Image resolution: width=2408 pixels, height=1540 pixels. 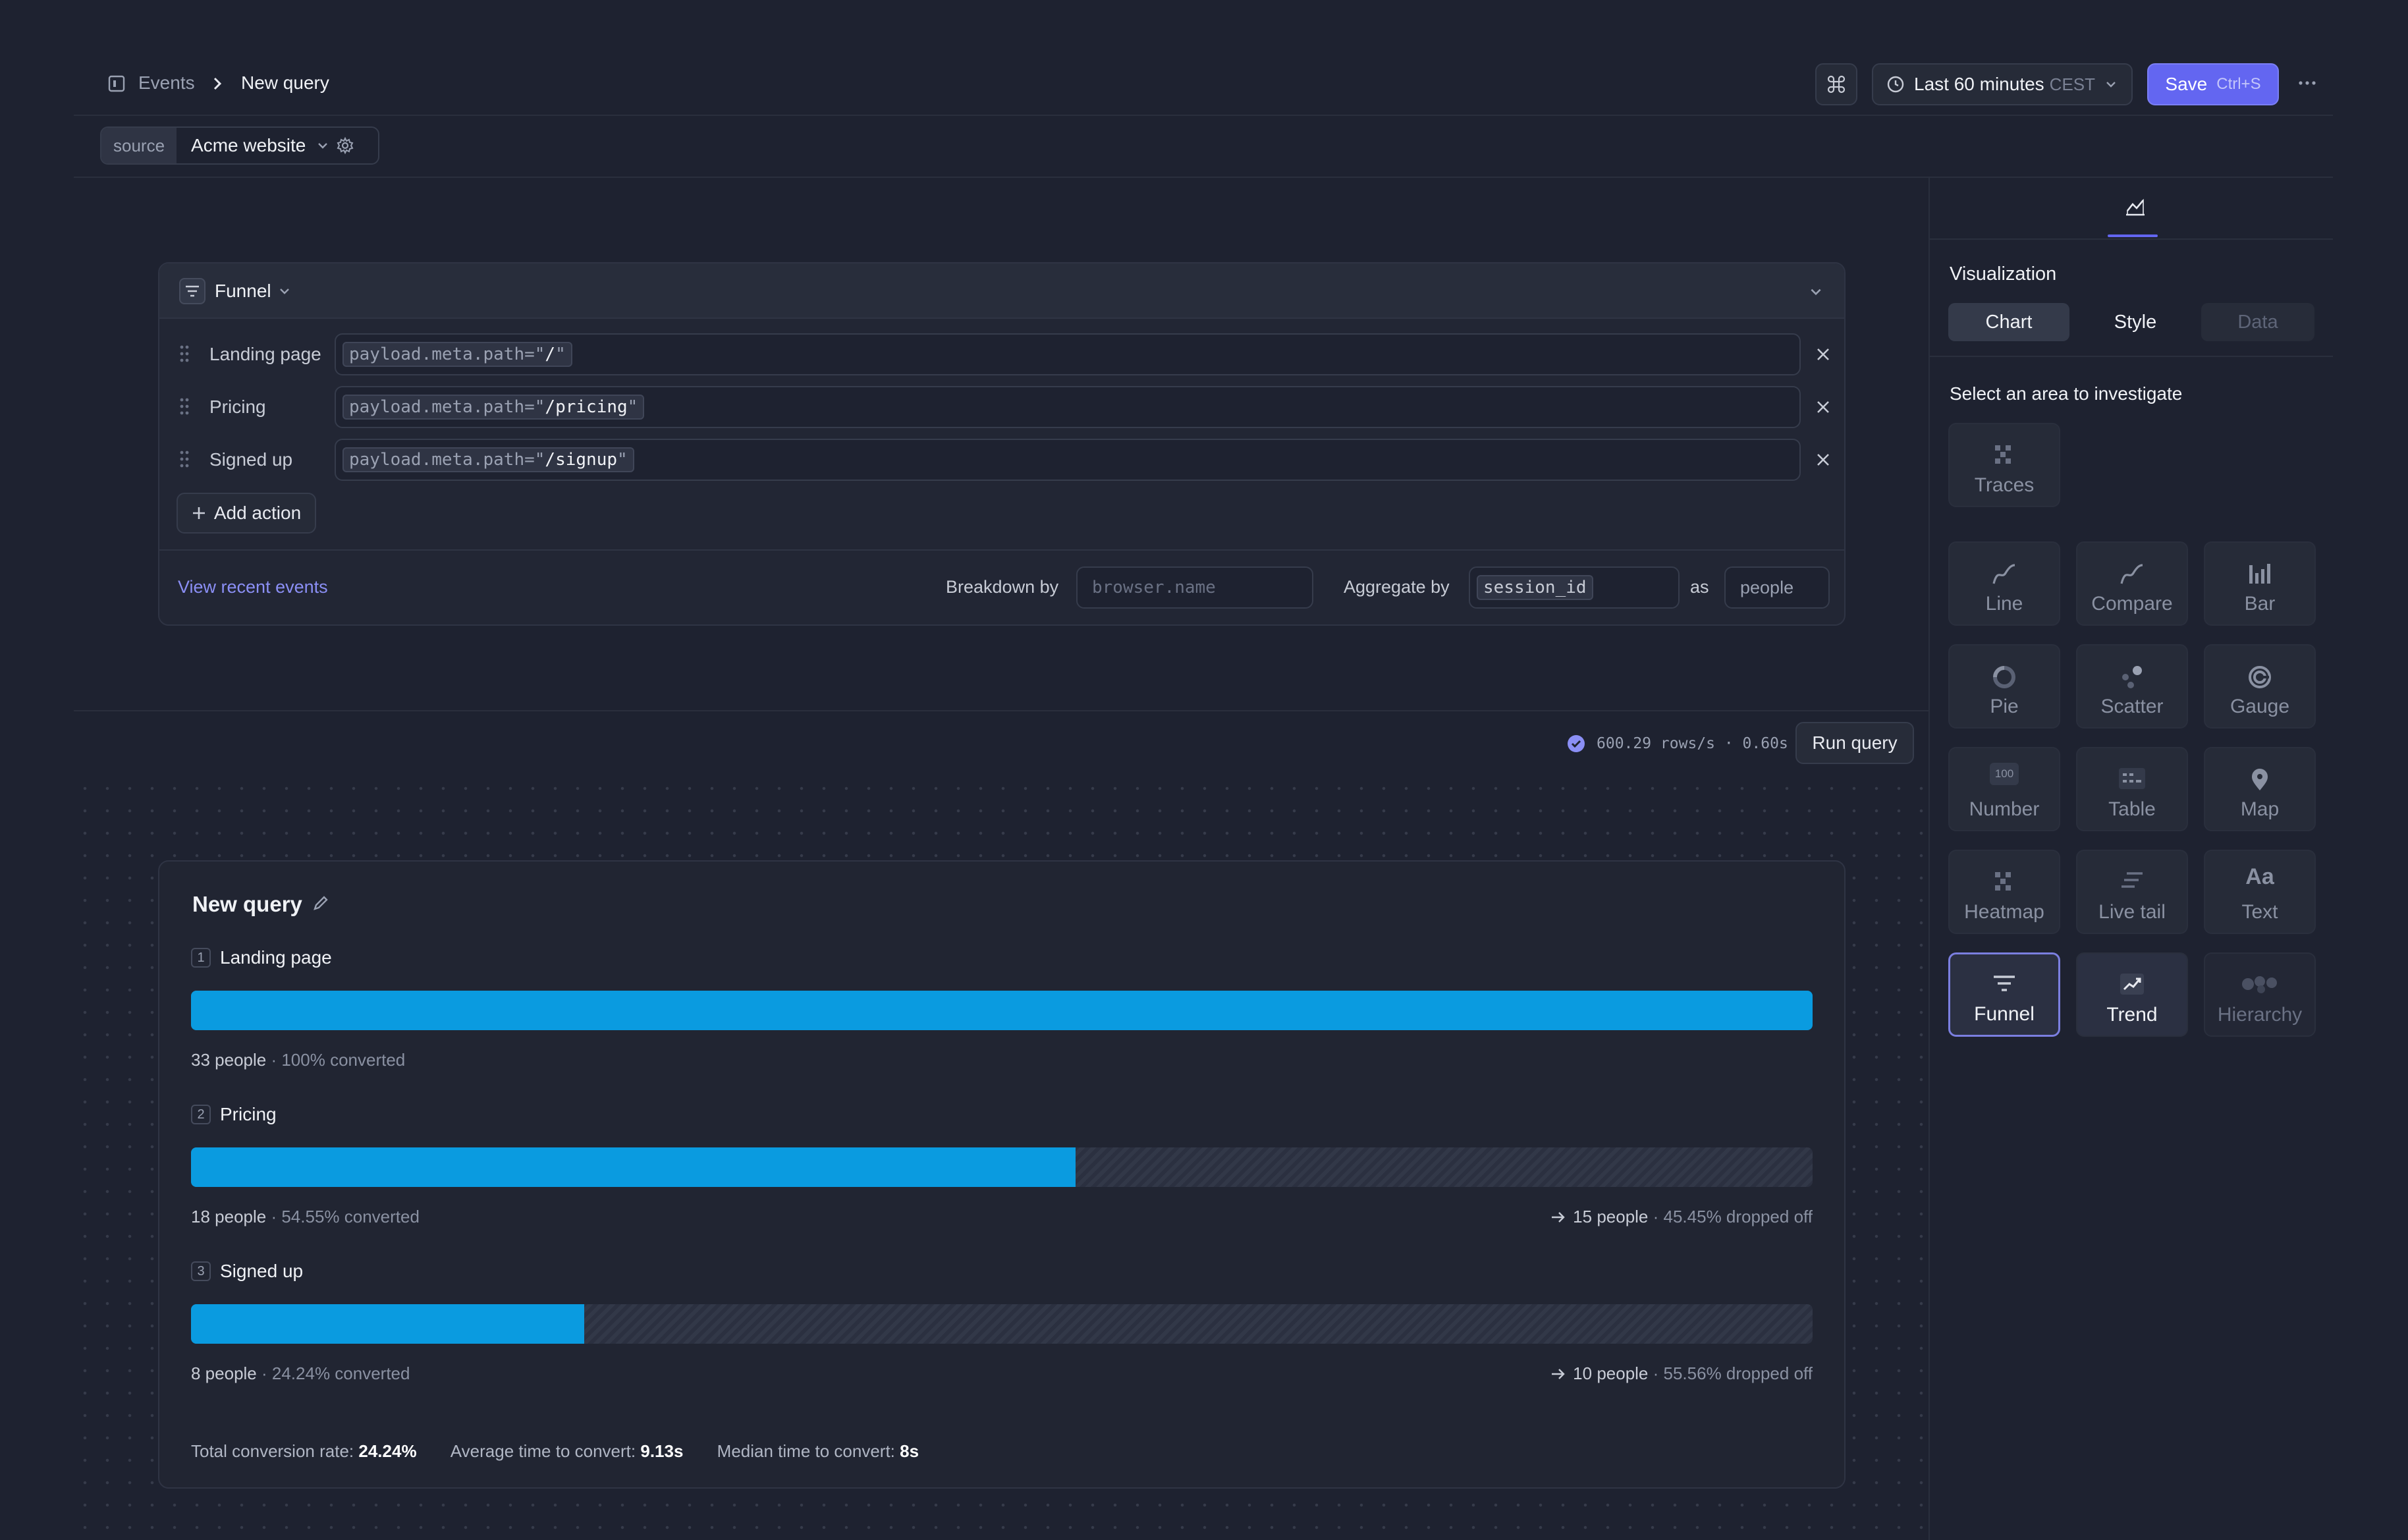 I want to click on viz-label: Funnel, so click(x=2005, y=1014).